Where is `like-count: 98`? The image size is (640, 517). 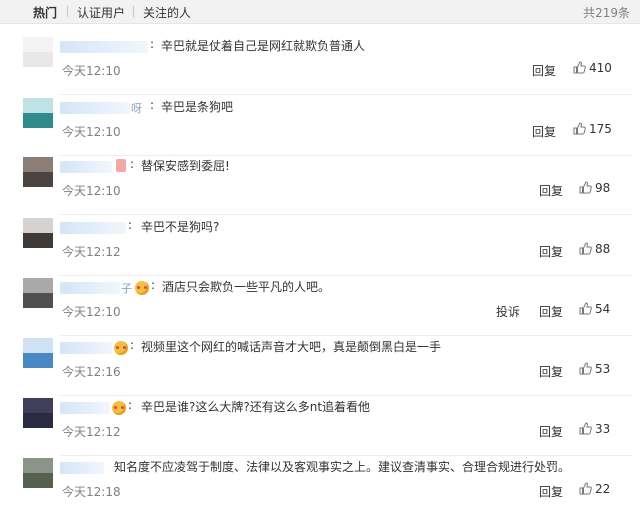
like-count: 98 is located at coordinates (603, 188).